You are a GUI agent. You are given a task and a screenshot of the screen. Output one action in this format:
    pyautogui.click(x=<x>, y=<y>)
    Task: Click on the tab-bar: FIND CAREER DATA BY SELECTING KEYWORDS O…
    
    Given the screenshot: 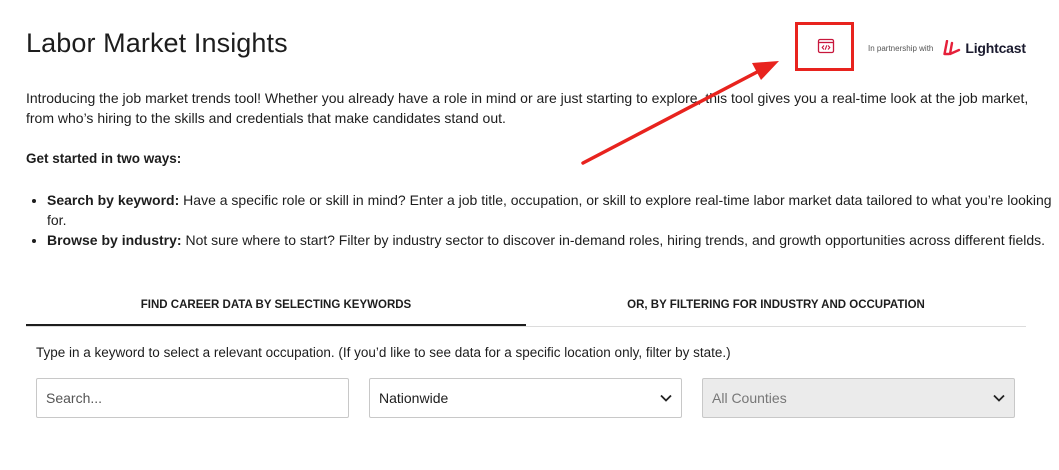 What is the action you would take?
    pyautogui.click(x=526, y=308)
    